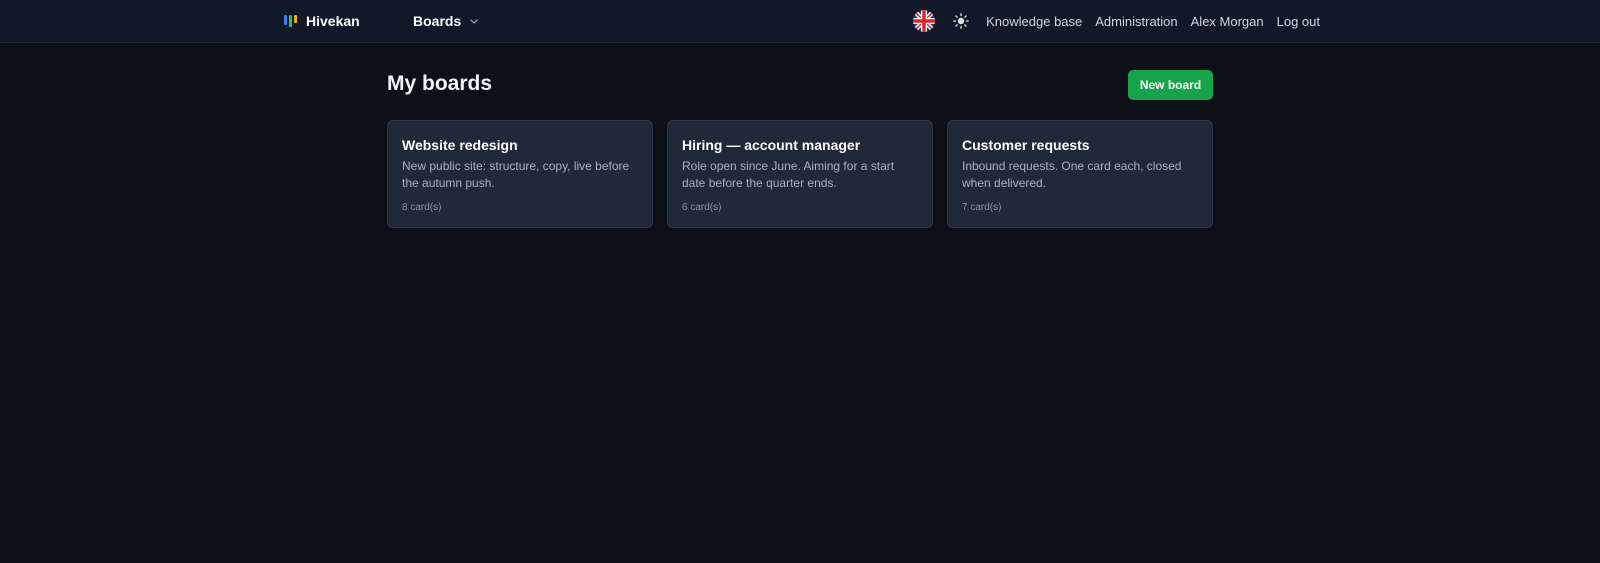 Image resolution: width=1600 pixels, height=563 pixels. What do you see at coordinates (333, 21) in the screenshot?
I see `brand-name: Hivekan` at bounding box center [333, 21].